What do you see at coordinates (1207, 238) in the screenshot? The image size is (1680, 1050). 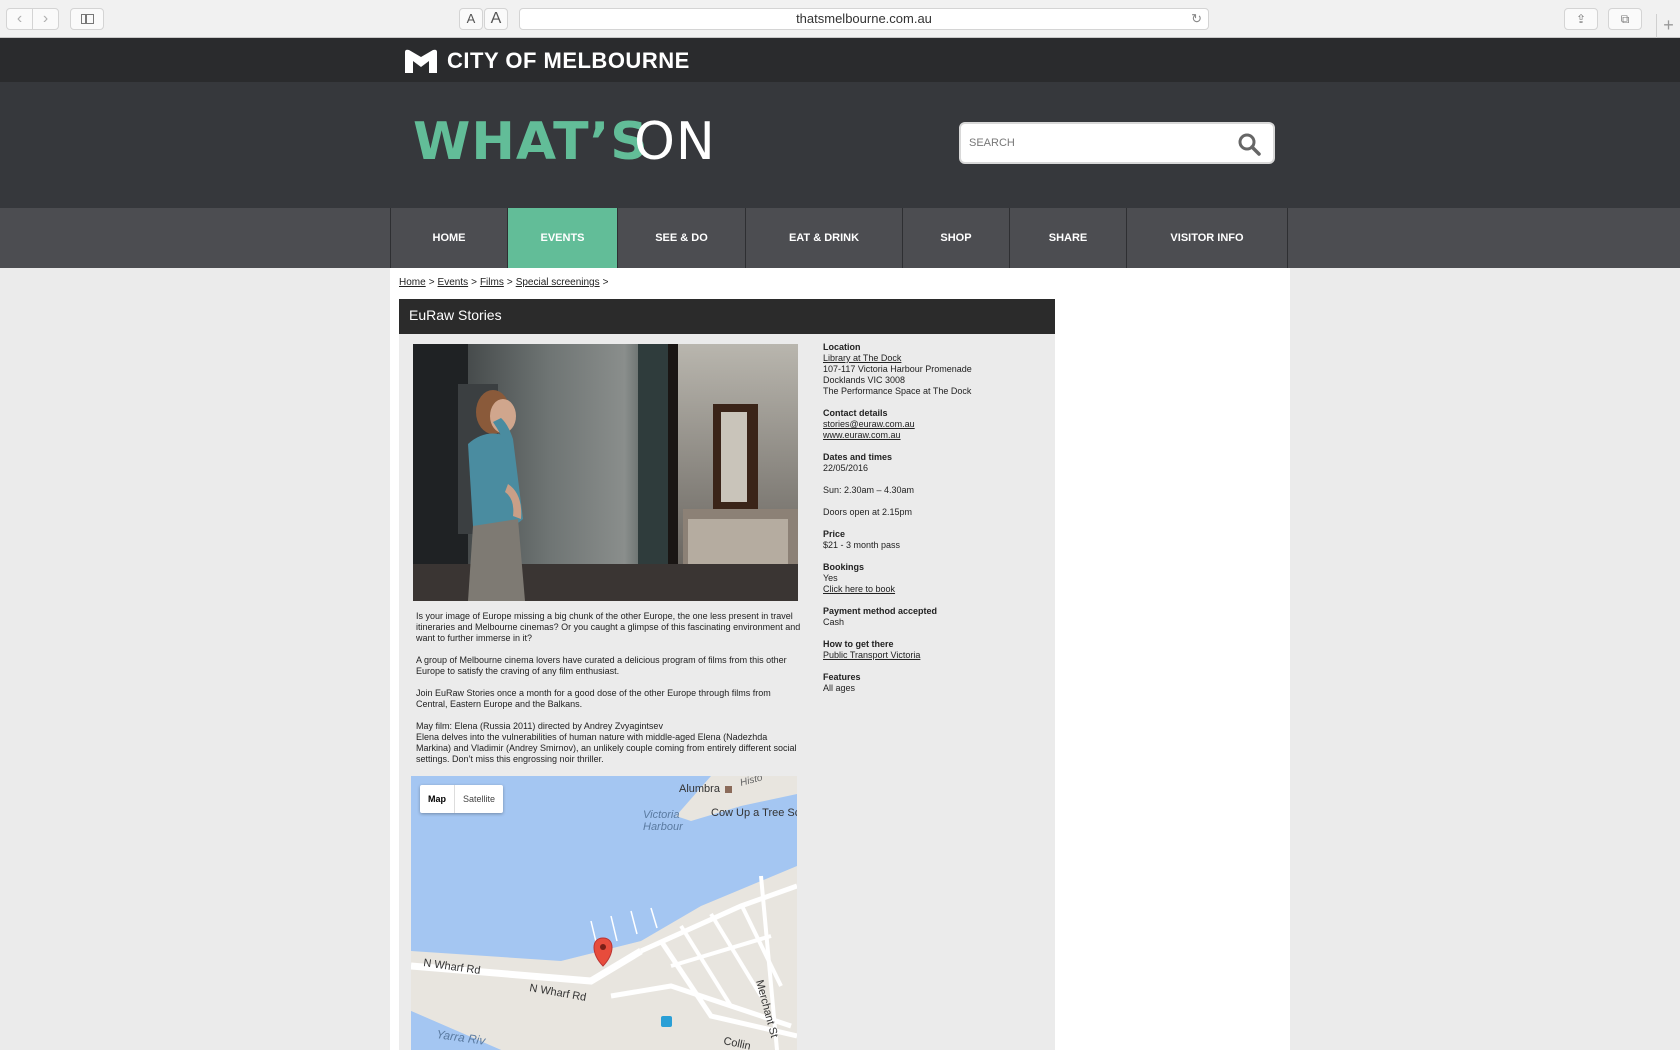 I see `nav-visitor-info: VISITOR INFO` at bounding box center [1207, 238].